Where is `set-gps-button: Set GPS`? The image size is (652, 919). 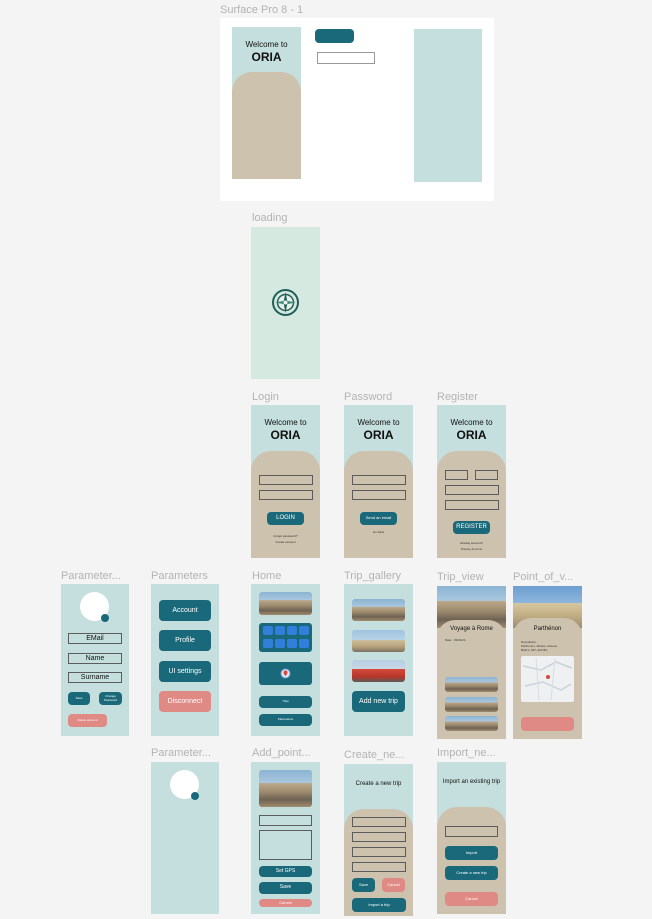
set-gps-button: Set GPS is located at coordinates (285, 871).